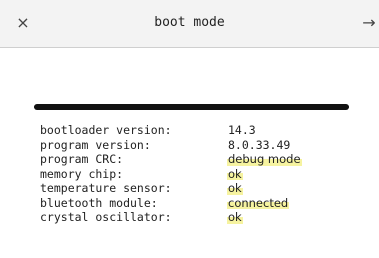 The height and width of the screenshot is (258, 379). I want to click on info-row-bluetooth-module: bluetooth module: connected, so click(170, 203).